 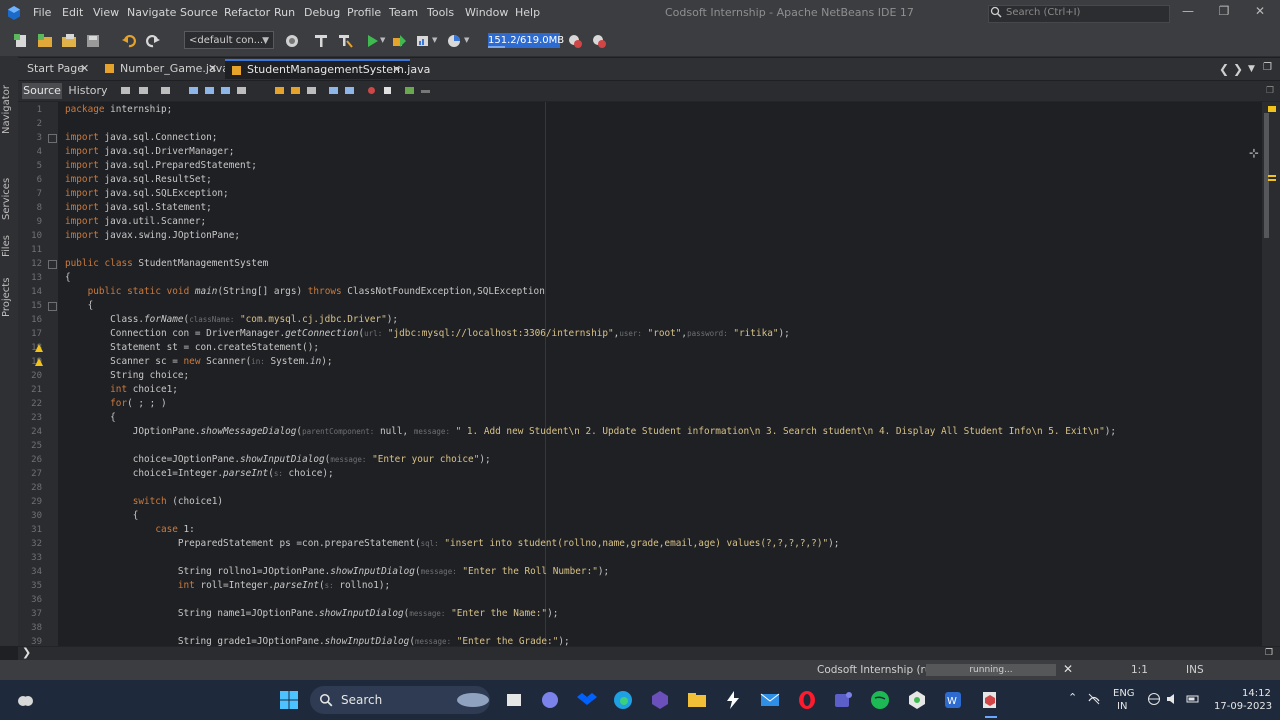 I want to click on redo-icon, so click(x=153, y=41).